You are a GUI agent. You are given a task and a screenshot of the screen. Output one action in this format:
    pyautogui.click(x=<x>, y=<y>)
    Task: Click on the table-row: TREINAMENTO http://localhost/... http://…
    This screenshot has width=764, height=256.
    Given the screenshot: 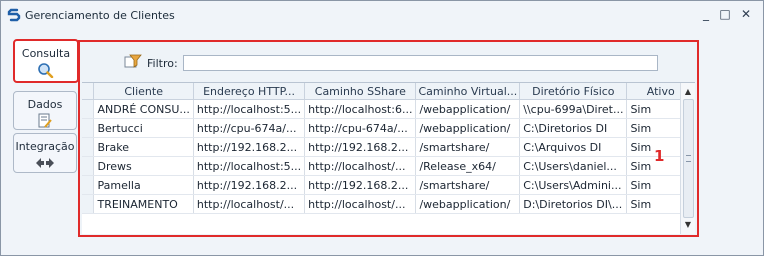 What is the action you would take?
    pyautogui.click(x=388, y=204)
    